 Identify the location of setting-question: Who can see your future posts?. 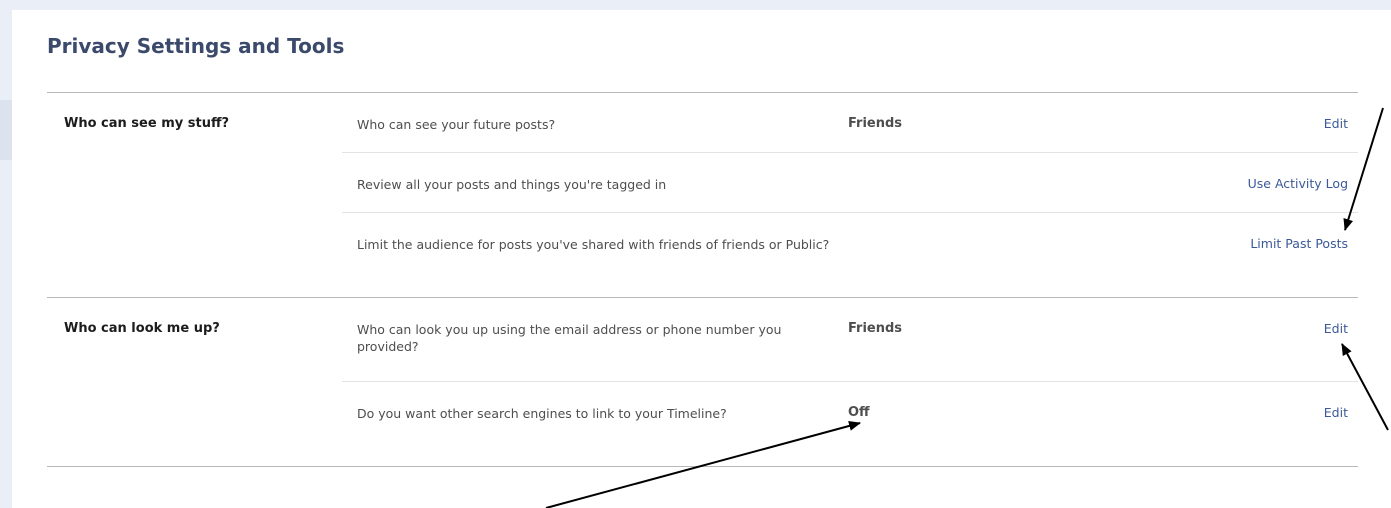
(456, 124).